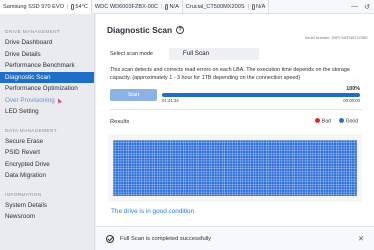 This screenshot has height=250, width=374. What do you see at coordinates (30, 100) in the screenshot?
I see `sidebar-item-label: Over Provisioning` at bounding box center [30, 100].